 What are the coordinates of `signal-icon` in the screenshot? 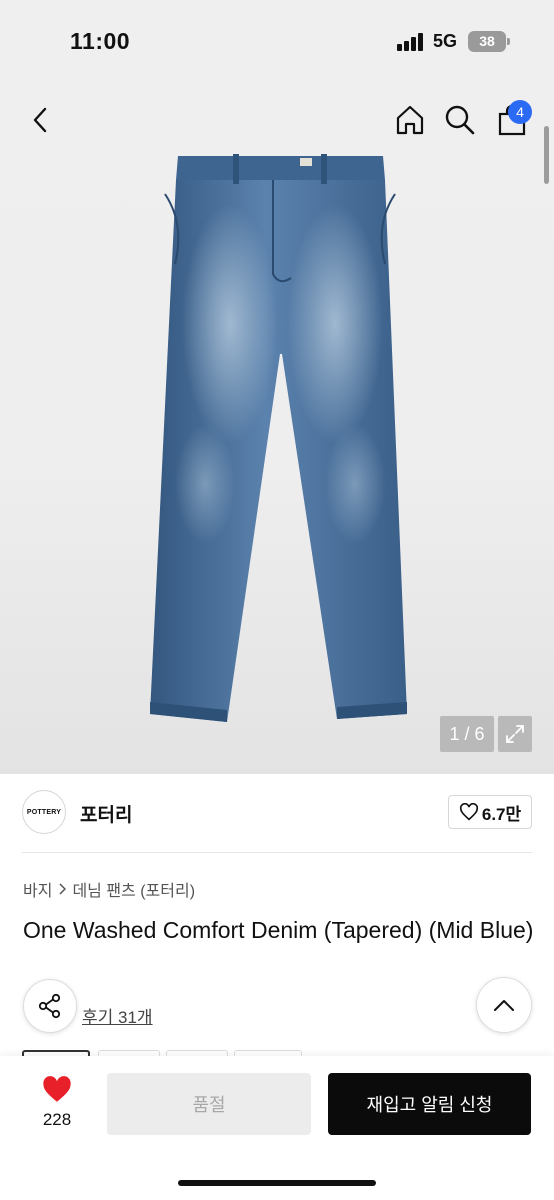 It's located at (411, 42).